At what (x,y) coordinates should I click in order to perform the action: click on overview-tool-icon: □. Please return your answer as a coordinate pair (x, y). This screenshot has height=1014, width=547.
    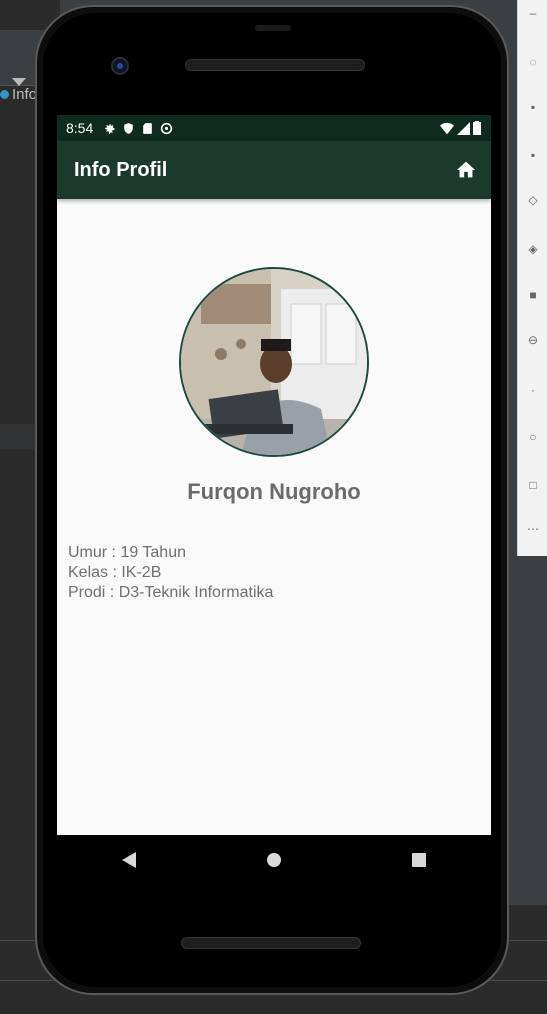
    Looking at the image, I should click on (533, 485).